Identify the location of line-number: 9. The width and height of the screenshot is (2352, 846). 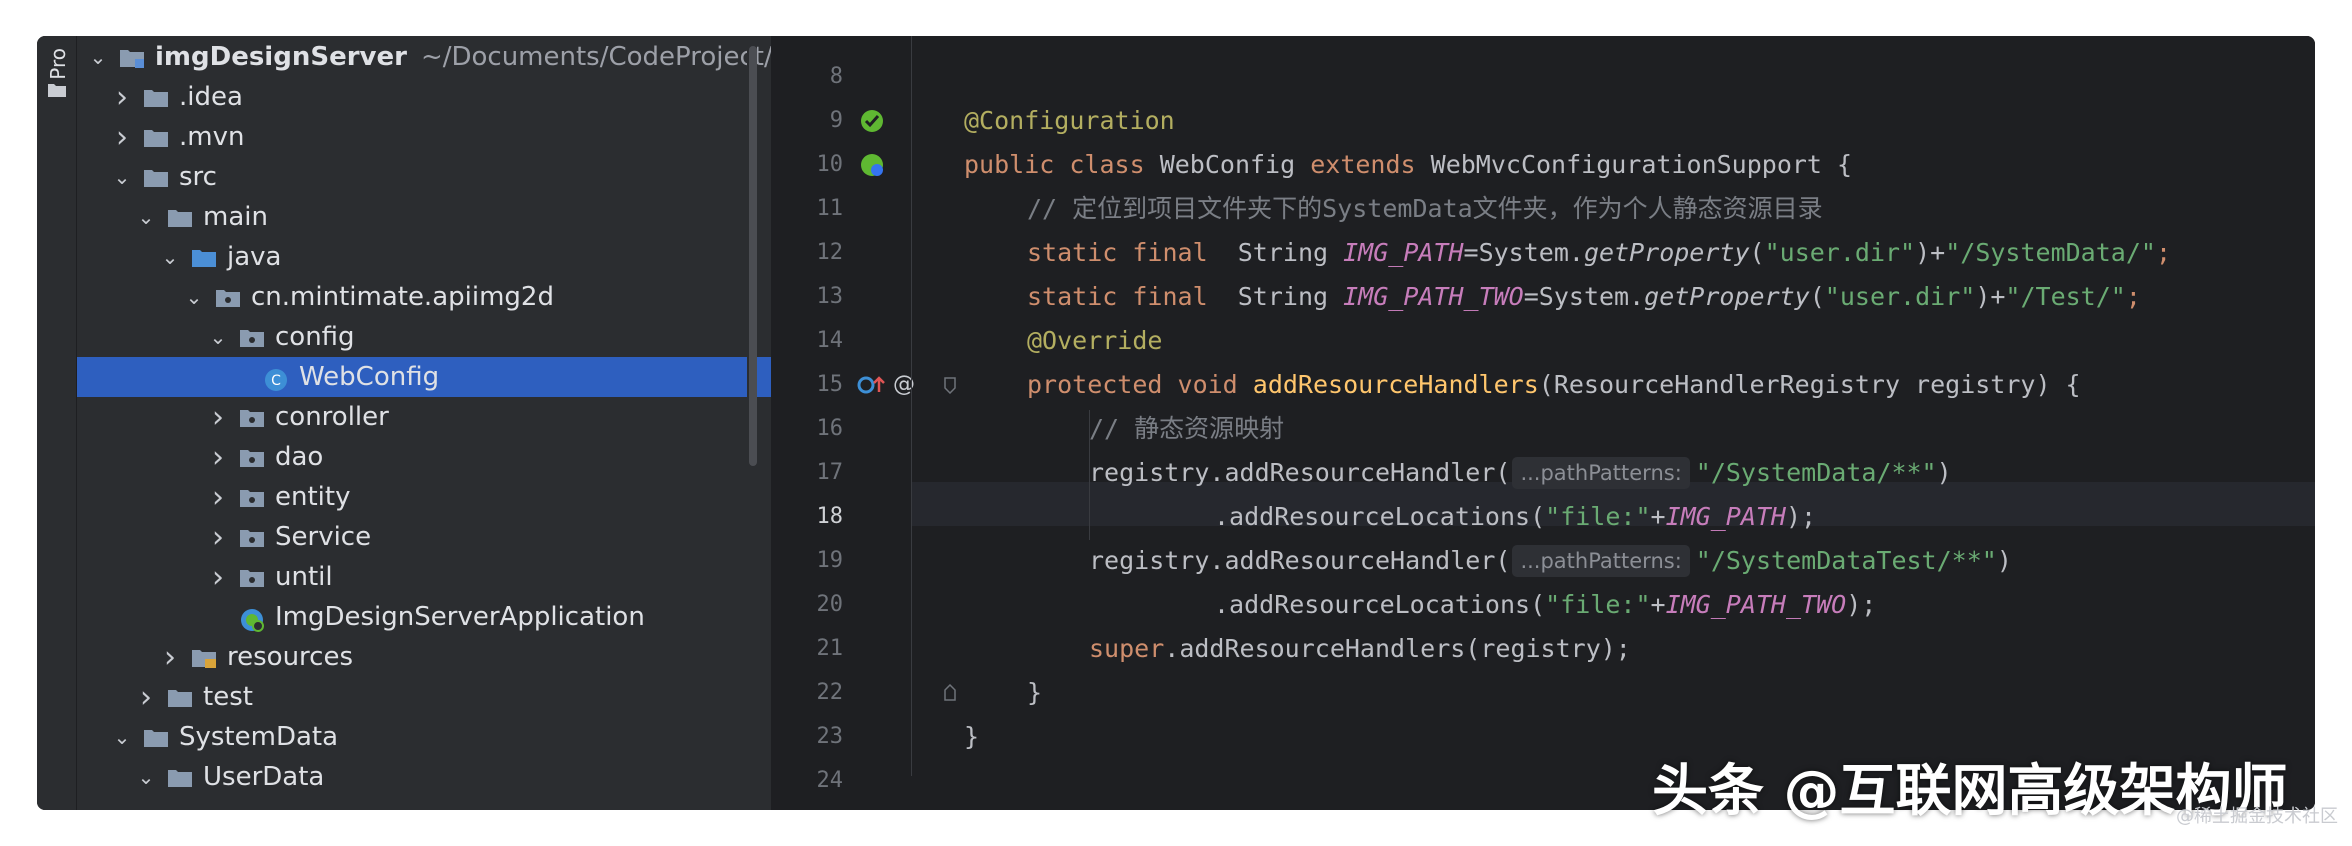
(807, 121).